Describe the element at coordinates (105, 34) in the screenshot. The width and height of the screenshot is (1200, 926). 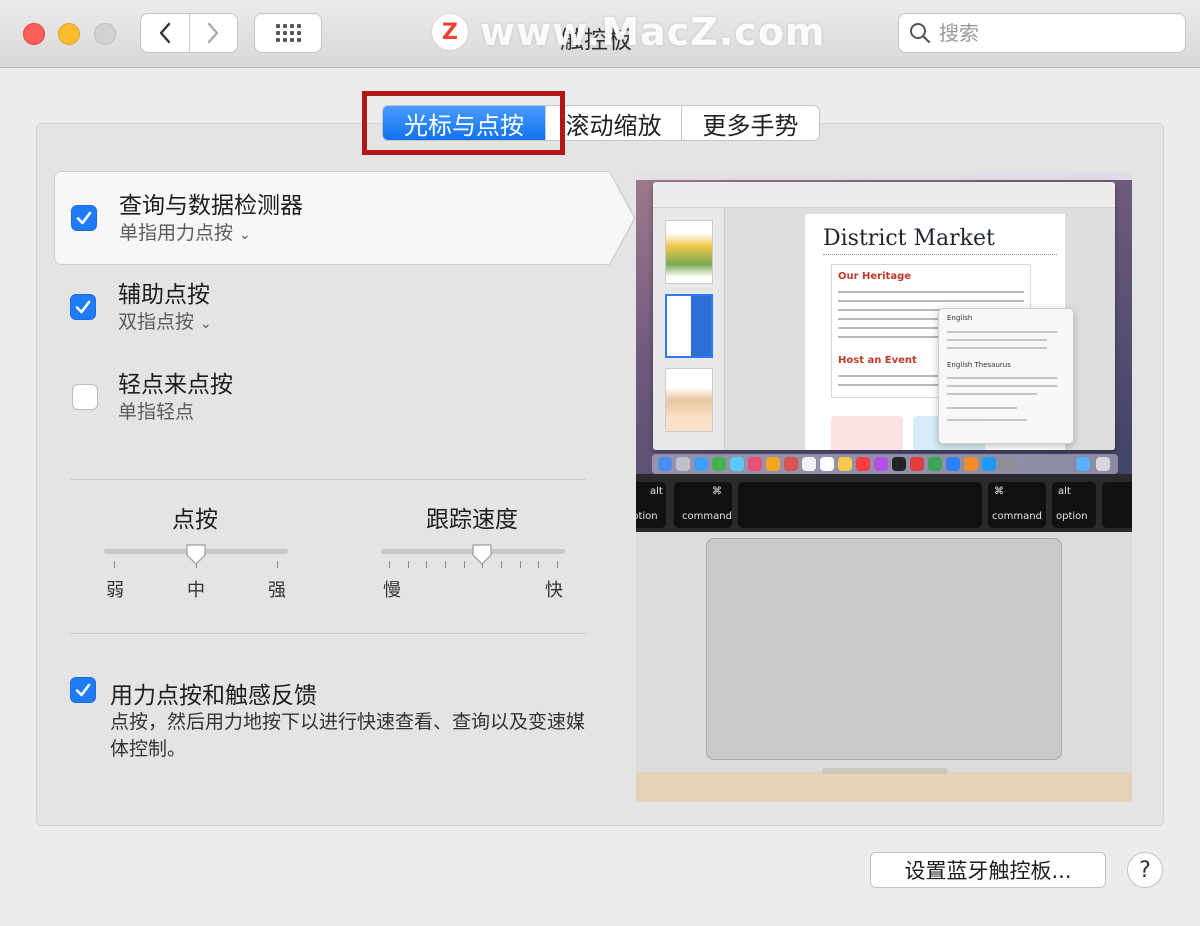
I see `zoom-button` at that location.